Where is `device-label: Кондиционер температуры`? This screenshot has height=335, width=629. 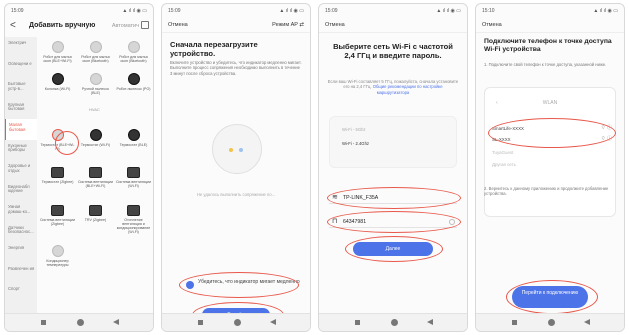 device-label: Кондиционер температуры is located at coordinates (57, 263).